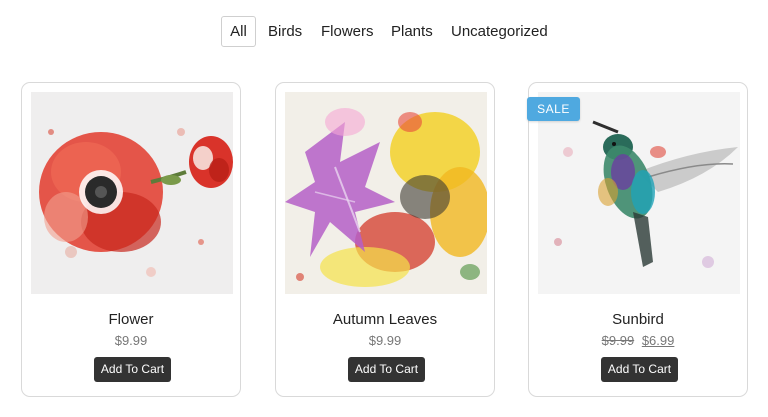 This screenshot has height=417, width=768. Describe the element at coordinates (638, 319) in the screenshot. I see `product-name: Sunbird` at that location.